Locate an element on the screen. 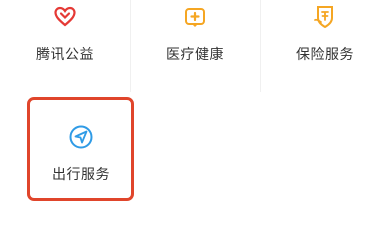  highlight-box is located at coordinates (80, 149).